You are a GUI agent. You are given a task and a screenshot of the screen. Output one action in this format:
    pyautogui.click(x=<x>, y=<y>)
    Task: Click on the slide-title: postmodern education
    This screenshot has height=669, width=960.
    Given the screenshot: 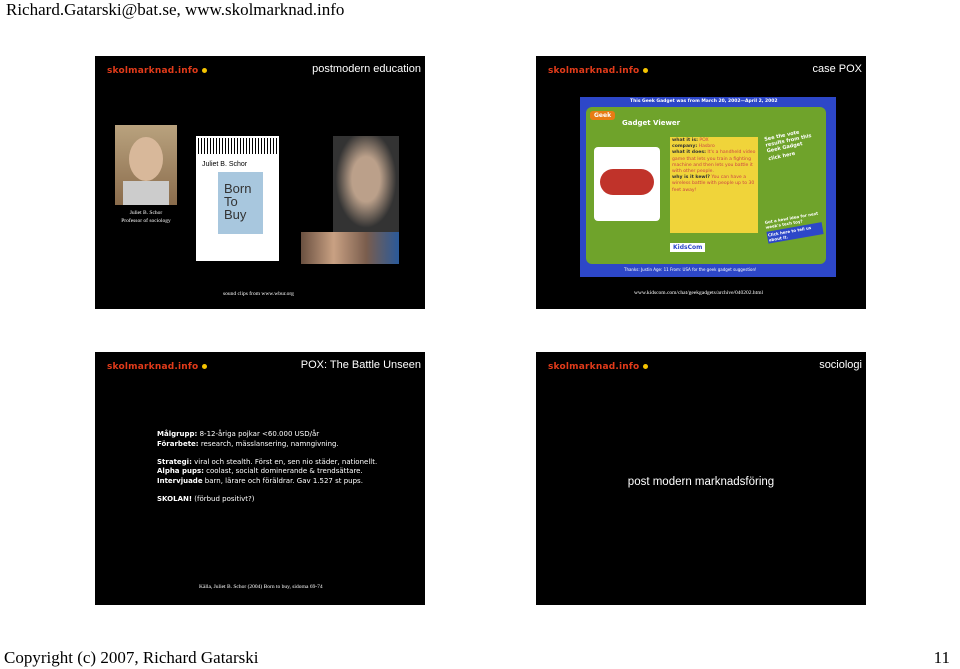 What is the action you would take?
    pyautogui.click(x=366, y=69)
    